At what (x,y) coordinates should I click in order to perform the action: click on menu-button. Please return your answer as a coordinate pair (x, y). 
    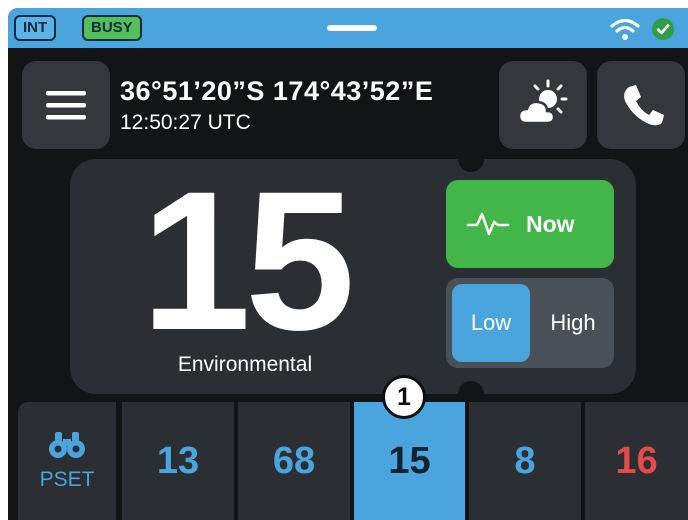
    Looking at the image, I should click on (66, 105).